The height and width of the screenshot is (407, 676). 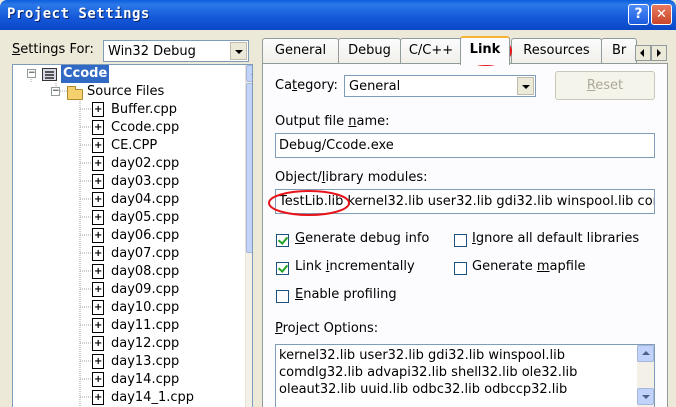 I want to click on tree-item-file: day04.cpp, so click(x=128, y=200).